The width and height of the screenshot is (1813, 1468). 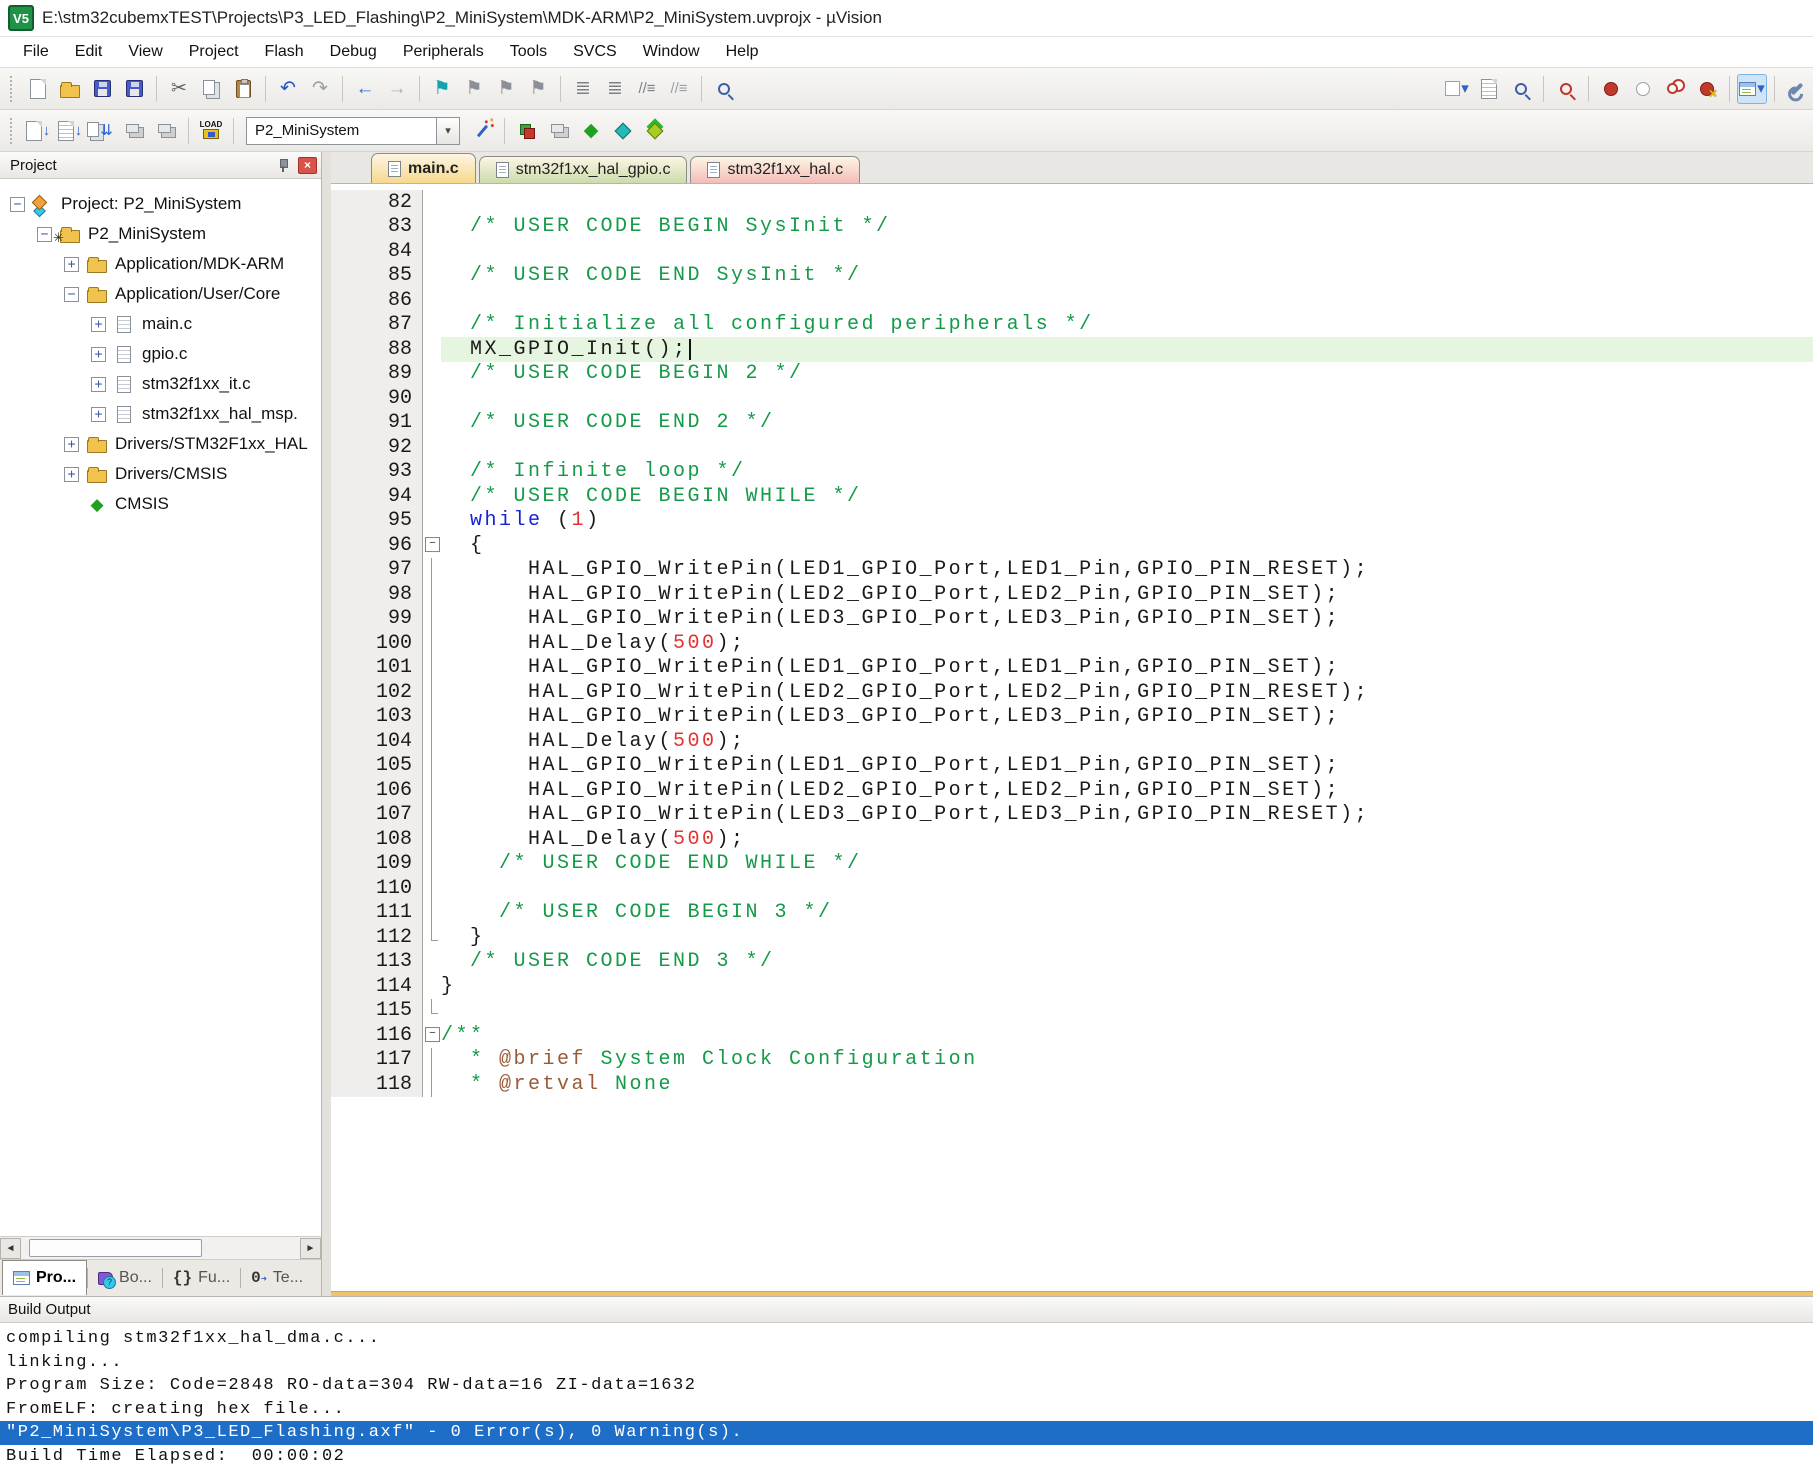 I want to click on manage-rte-button, so click(x=527, y=131).